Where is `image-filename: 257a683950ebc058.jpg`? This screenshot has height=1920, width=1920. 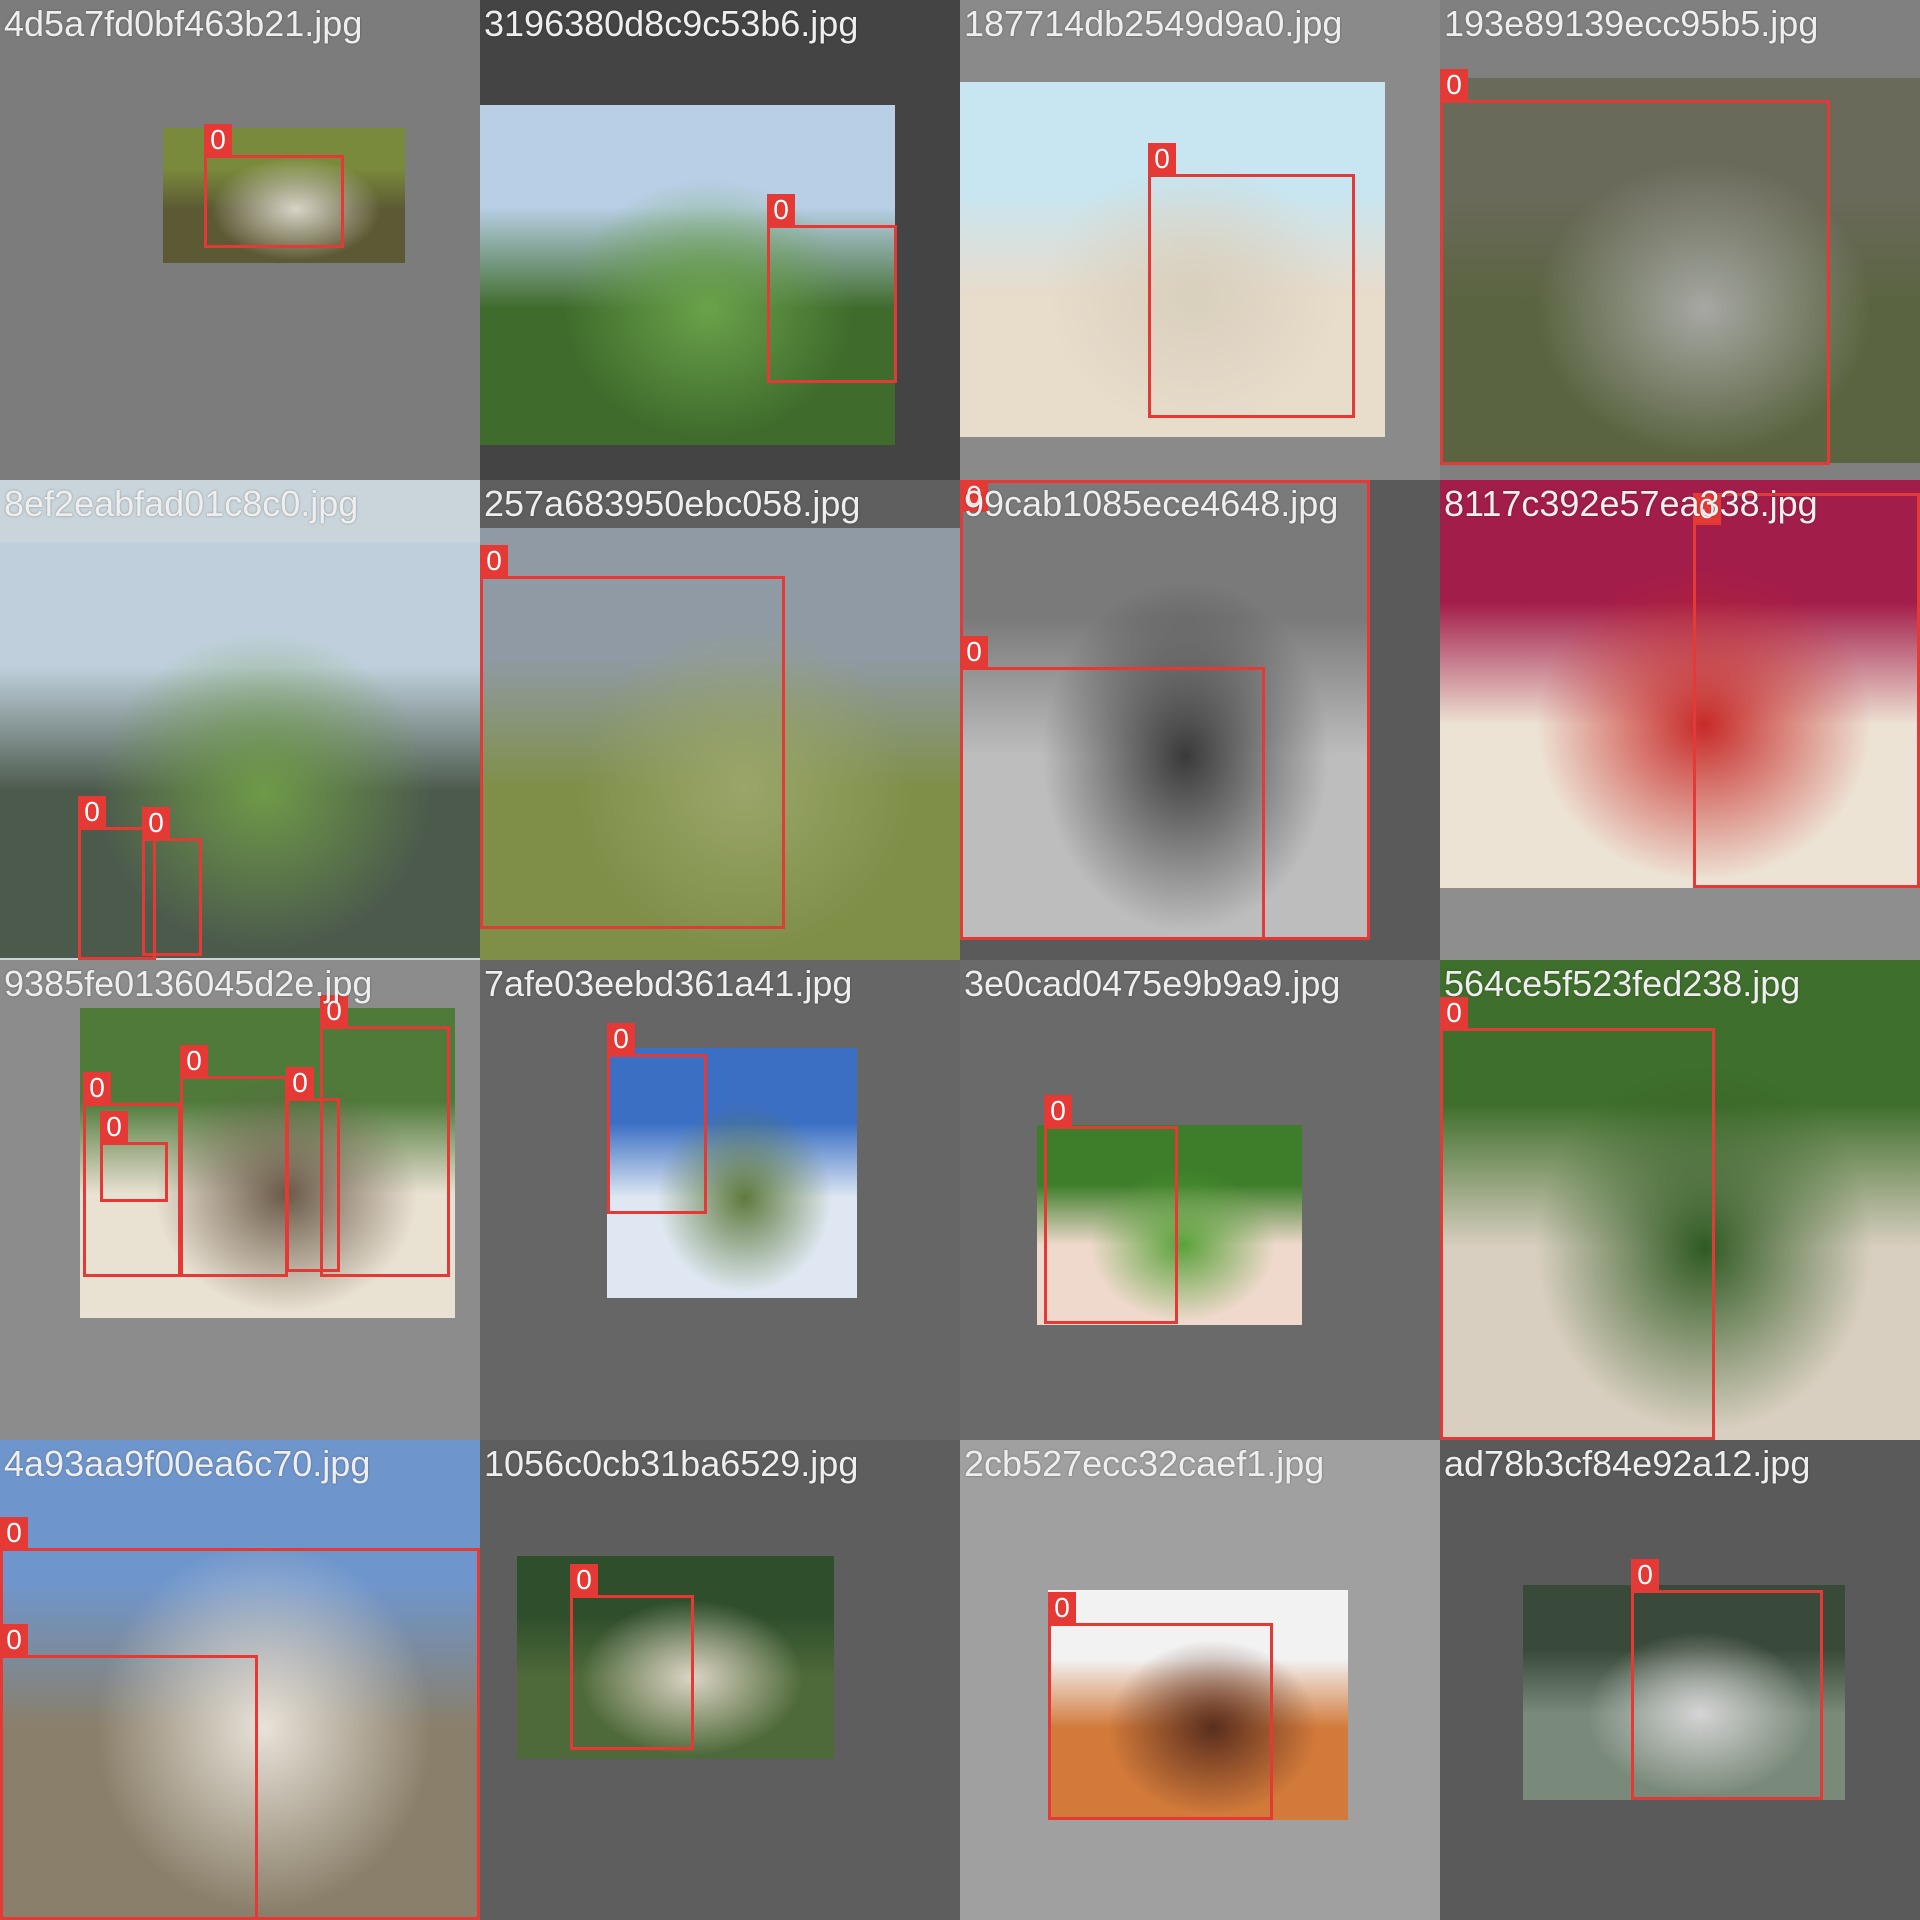
image-filename: 257a683950ebc058.jpg is located at coordinates (672, 503).